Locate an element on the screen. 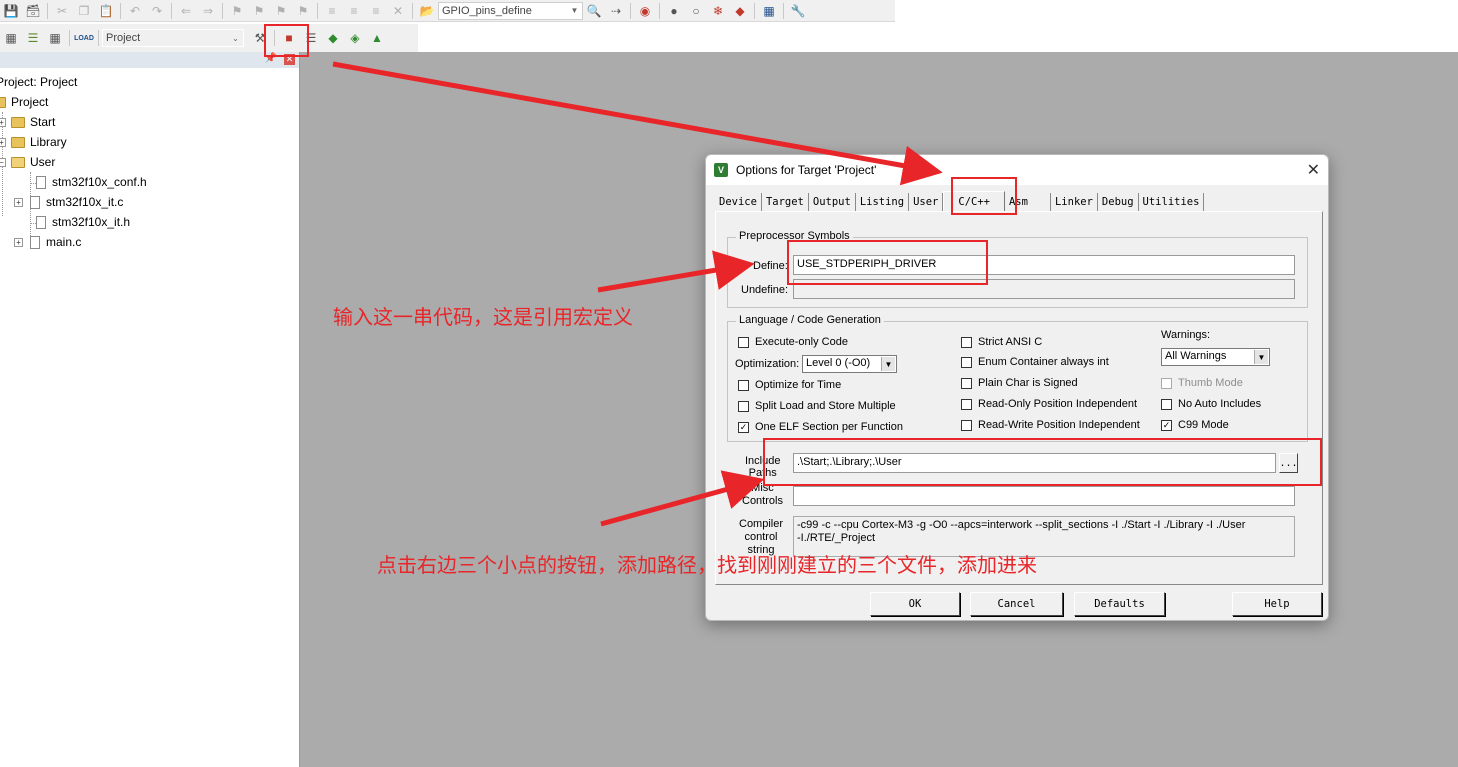 This screenshot has height=767, width=1458. arrow-to-cpp-tab is located at coordinates (637, 123).